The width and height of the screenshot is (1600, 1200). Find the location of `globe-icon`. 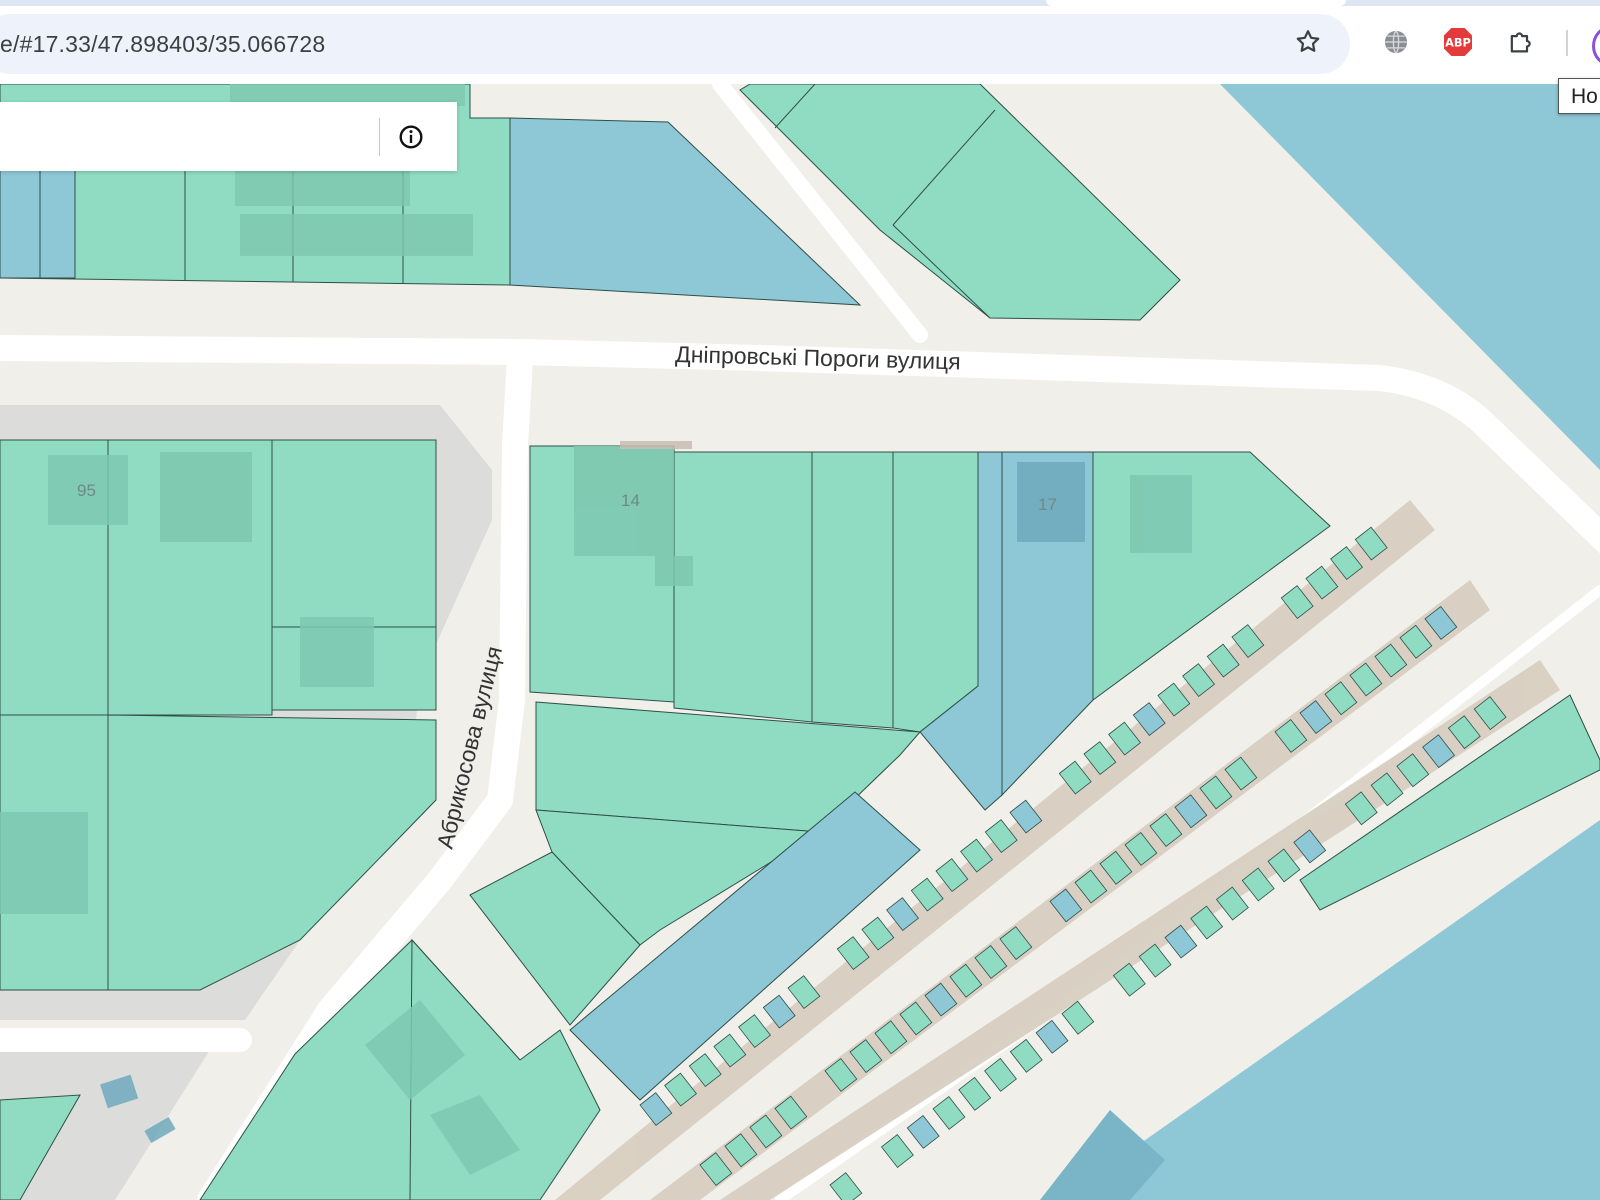

globe-icon is located at coordinates (1396, 42).